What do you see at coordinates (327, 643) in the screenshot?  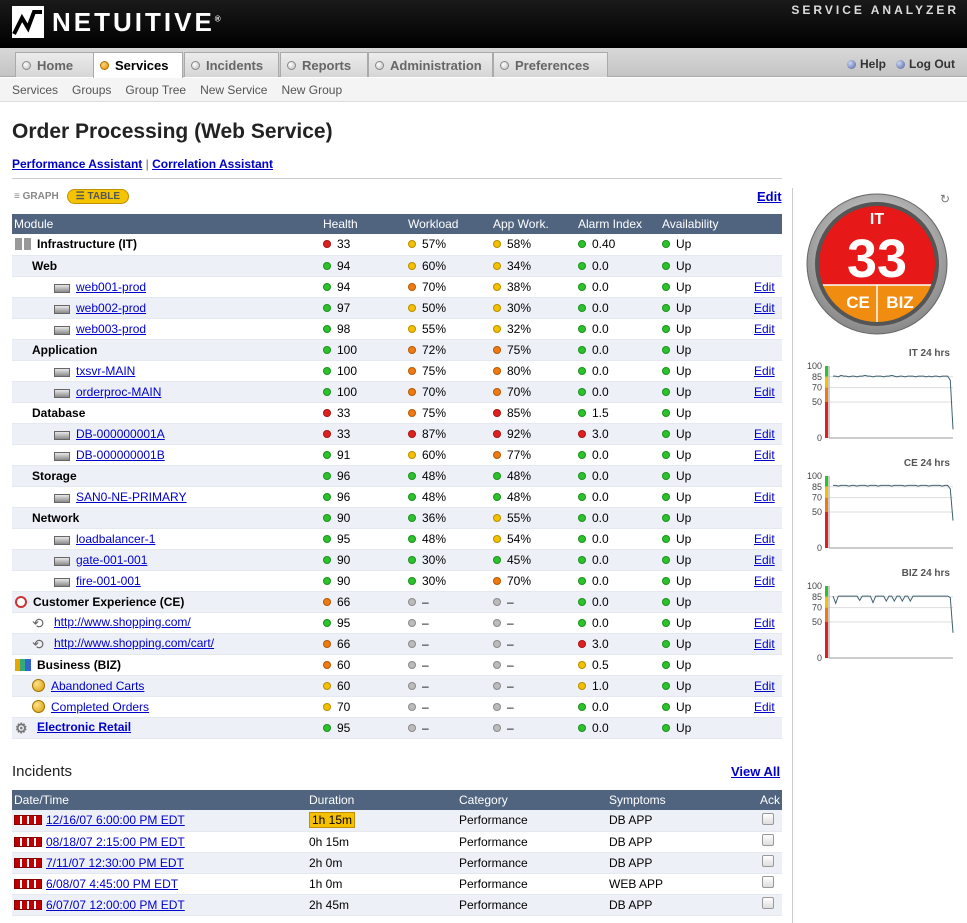 I see `status-orange-icon` at bounding box center [327, 643].